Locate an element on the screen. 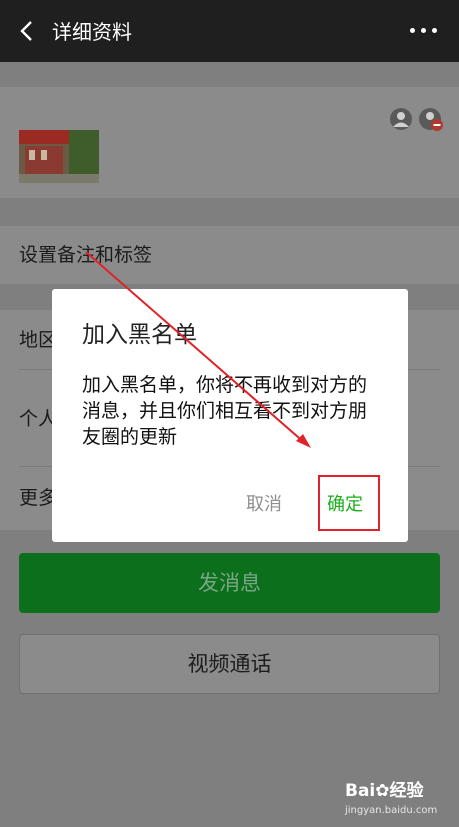 This screenshot has height=827, width=459. avatar is located at coordinates (59, 156).